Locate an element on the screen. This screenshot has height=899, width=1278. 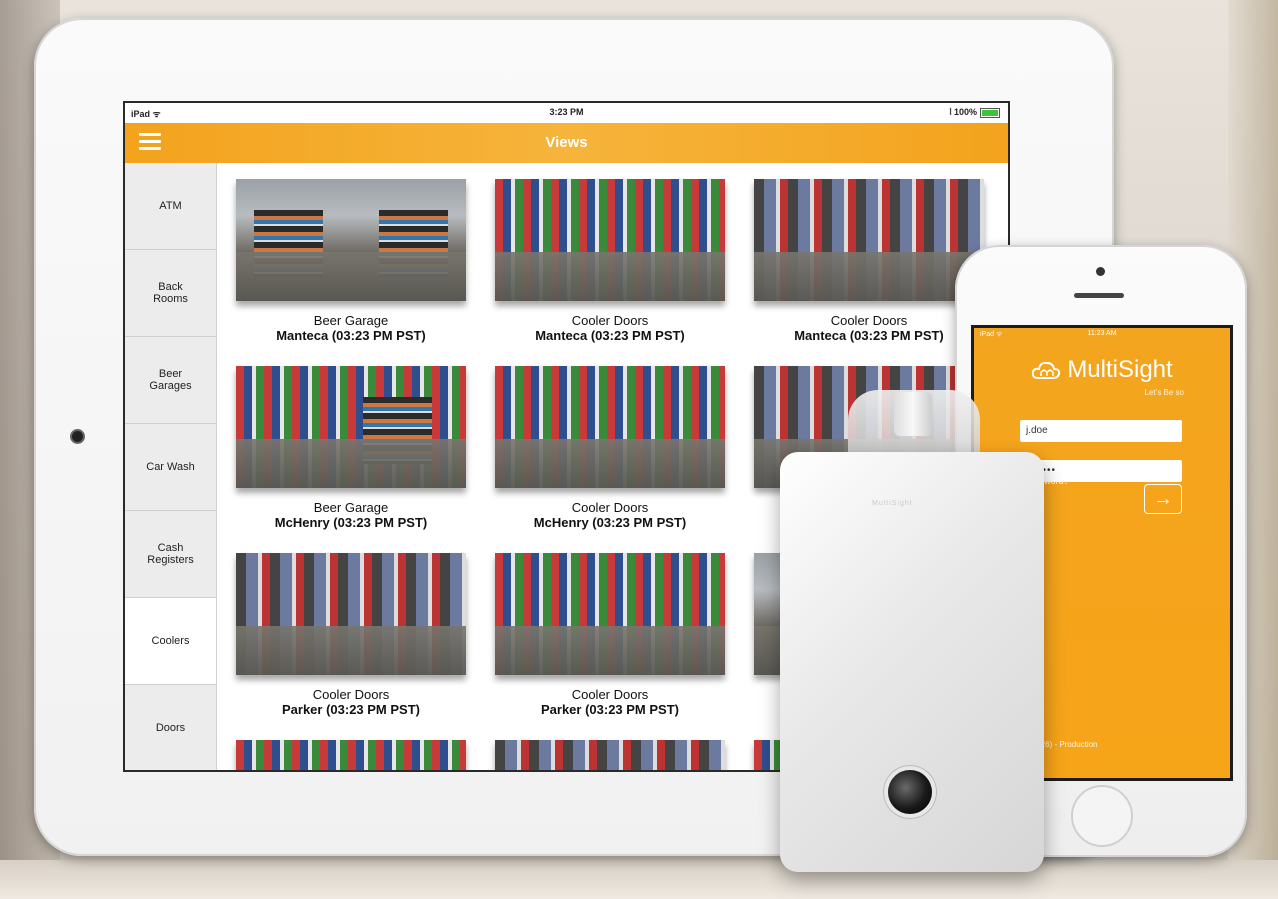
username-field: j.doe is located at coordinates (1101, 431).